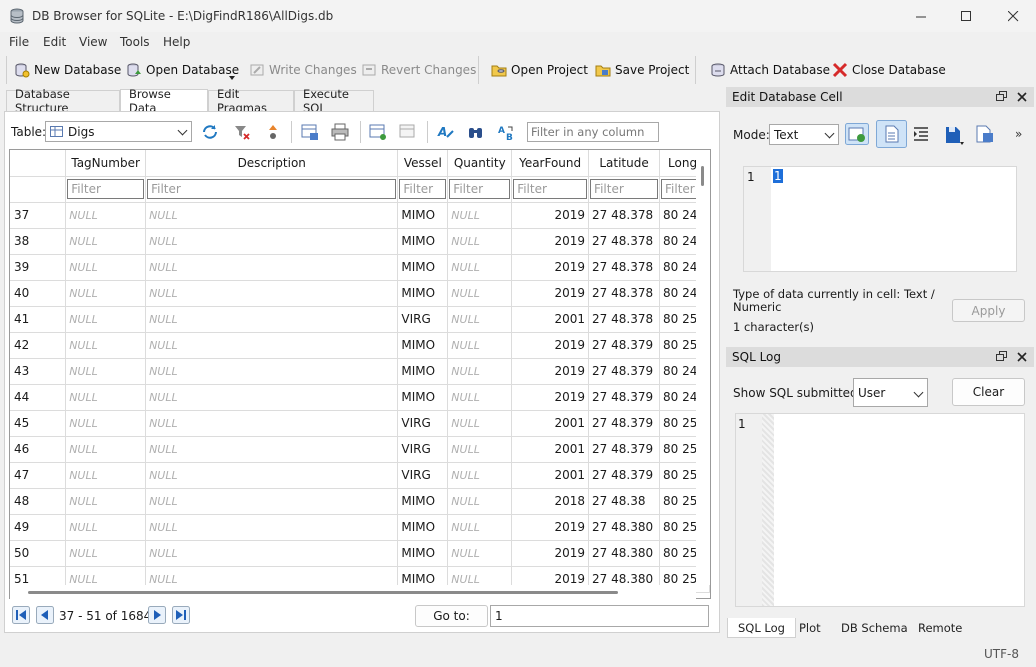 This screenshot has width=1036, height=667. I want to click on menu-edit: Edit, so click(54, 42).